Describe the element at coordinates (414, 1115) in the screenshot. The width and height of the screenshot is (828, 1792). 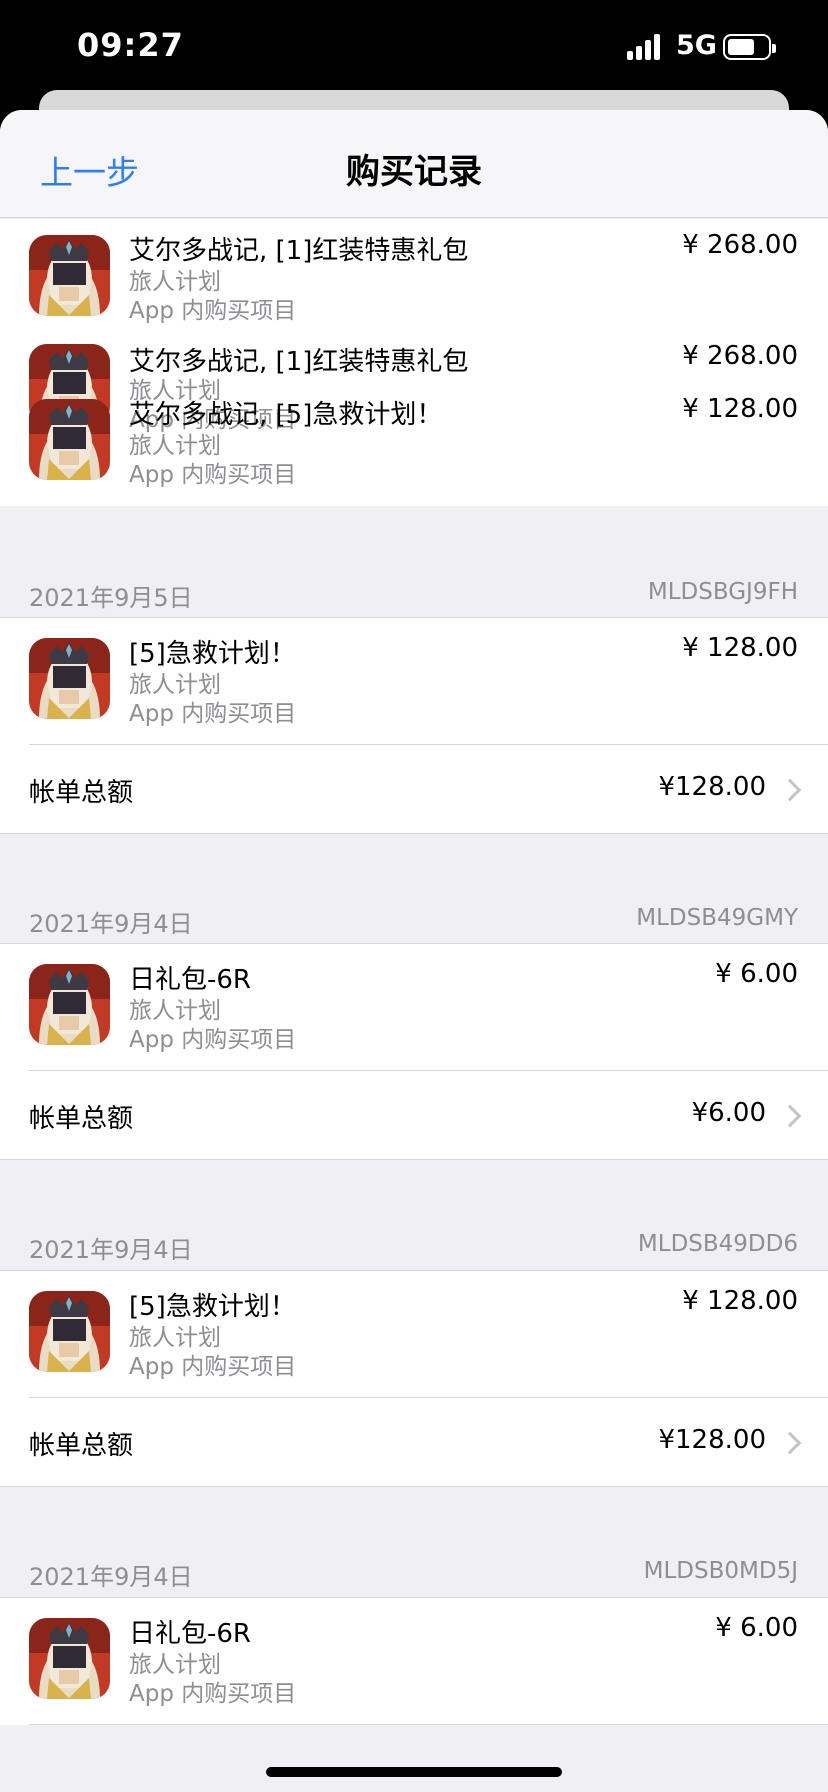
I see `bill-total-row: 帐单总额 ¥6.00` at that location.